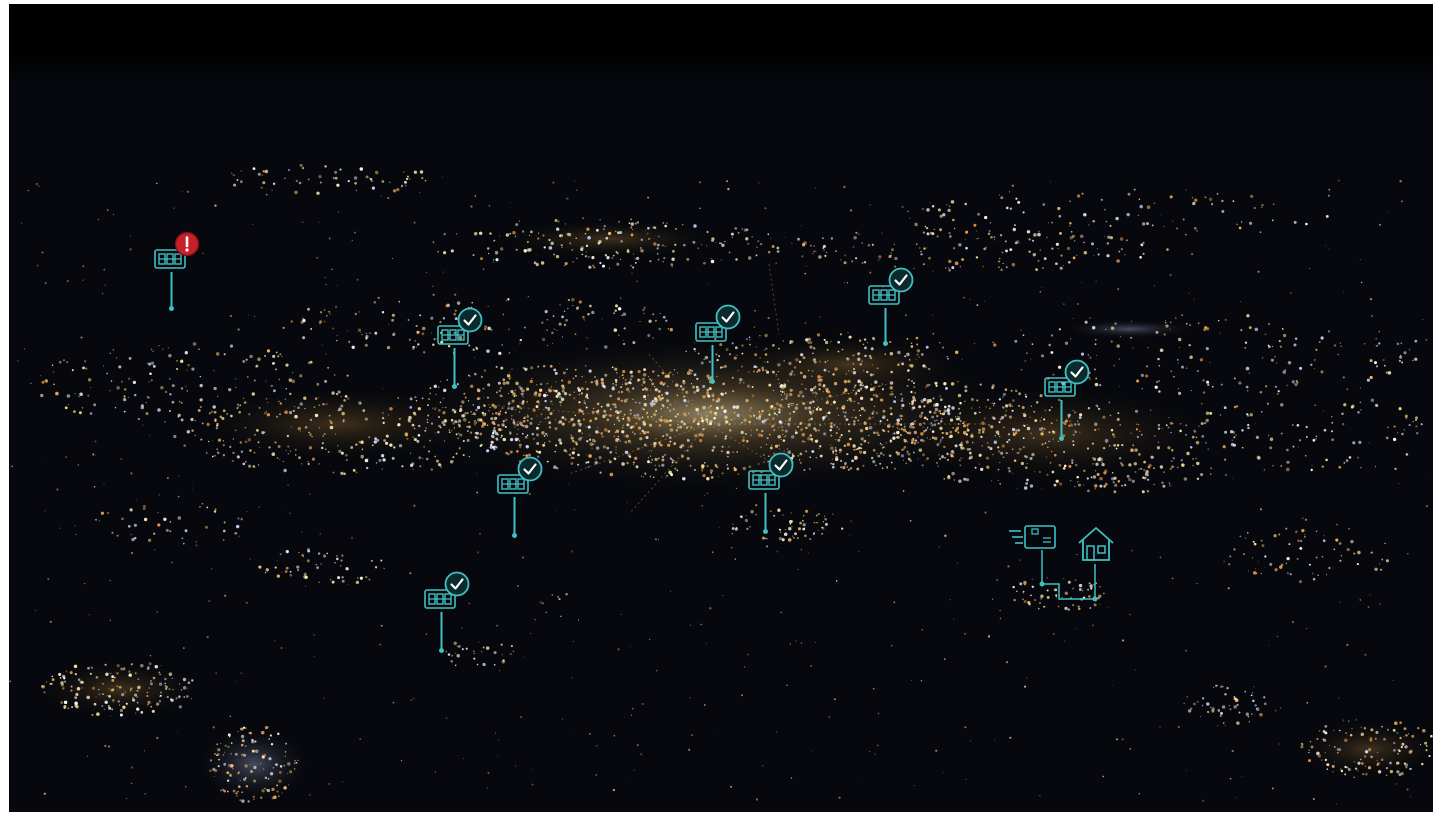  I want to click on exclamation-icon, so click(187, 244).